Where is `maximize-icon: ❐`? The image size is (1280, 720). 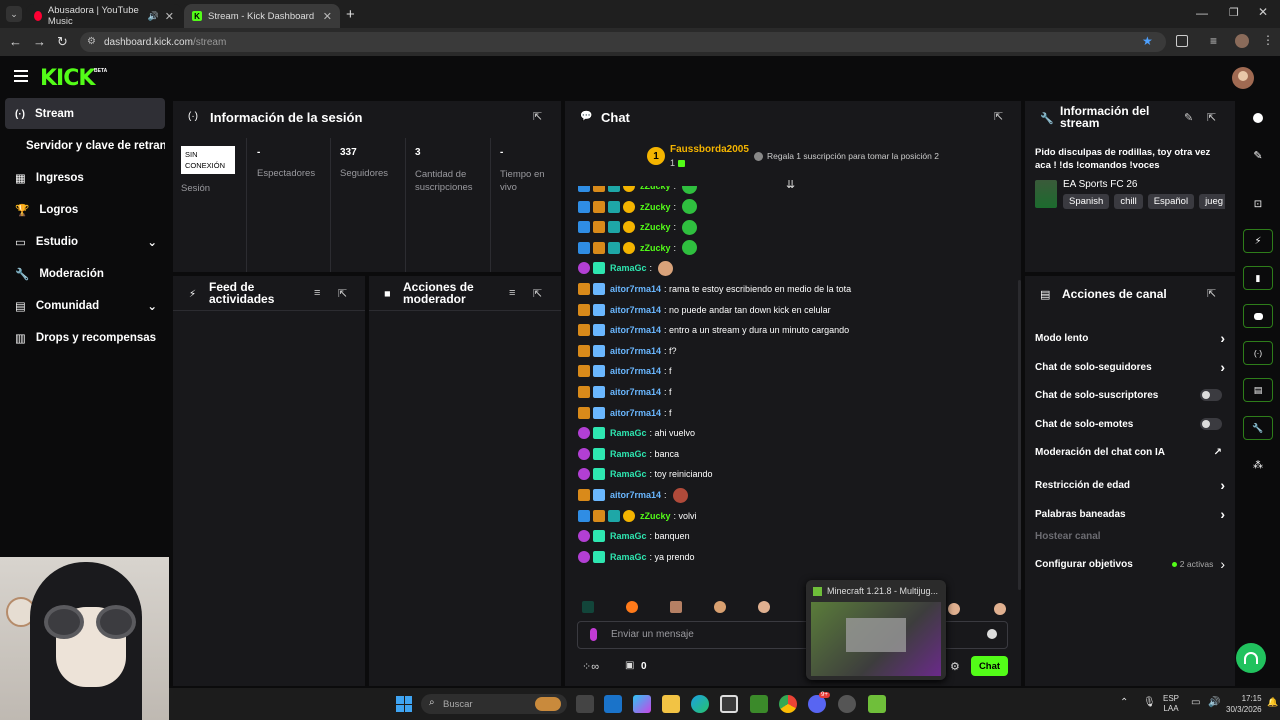
maximize-icon: ❐ is located at coordinates (1234, 12).